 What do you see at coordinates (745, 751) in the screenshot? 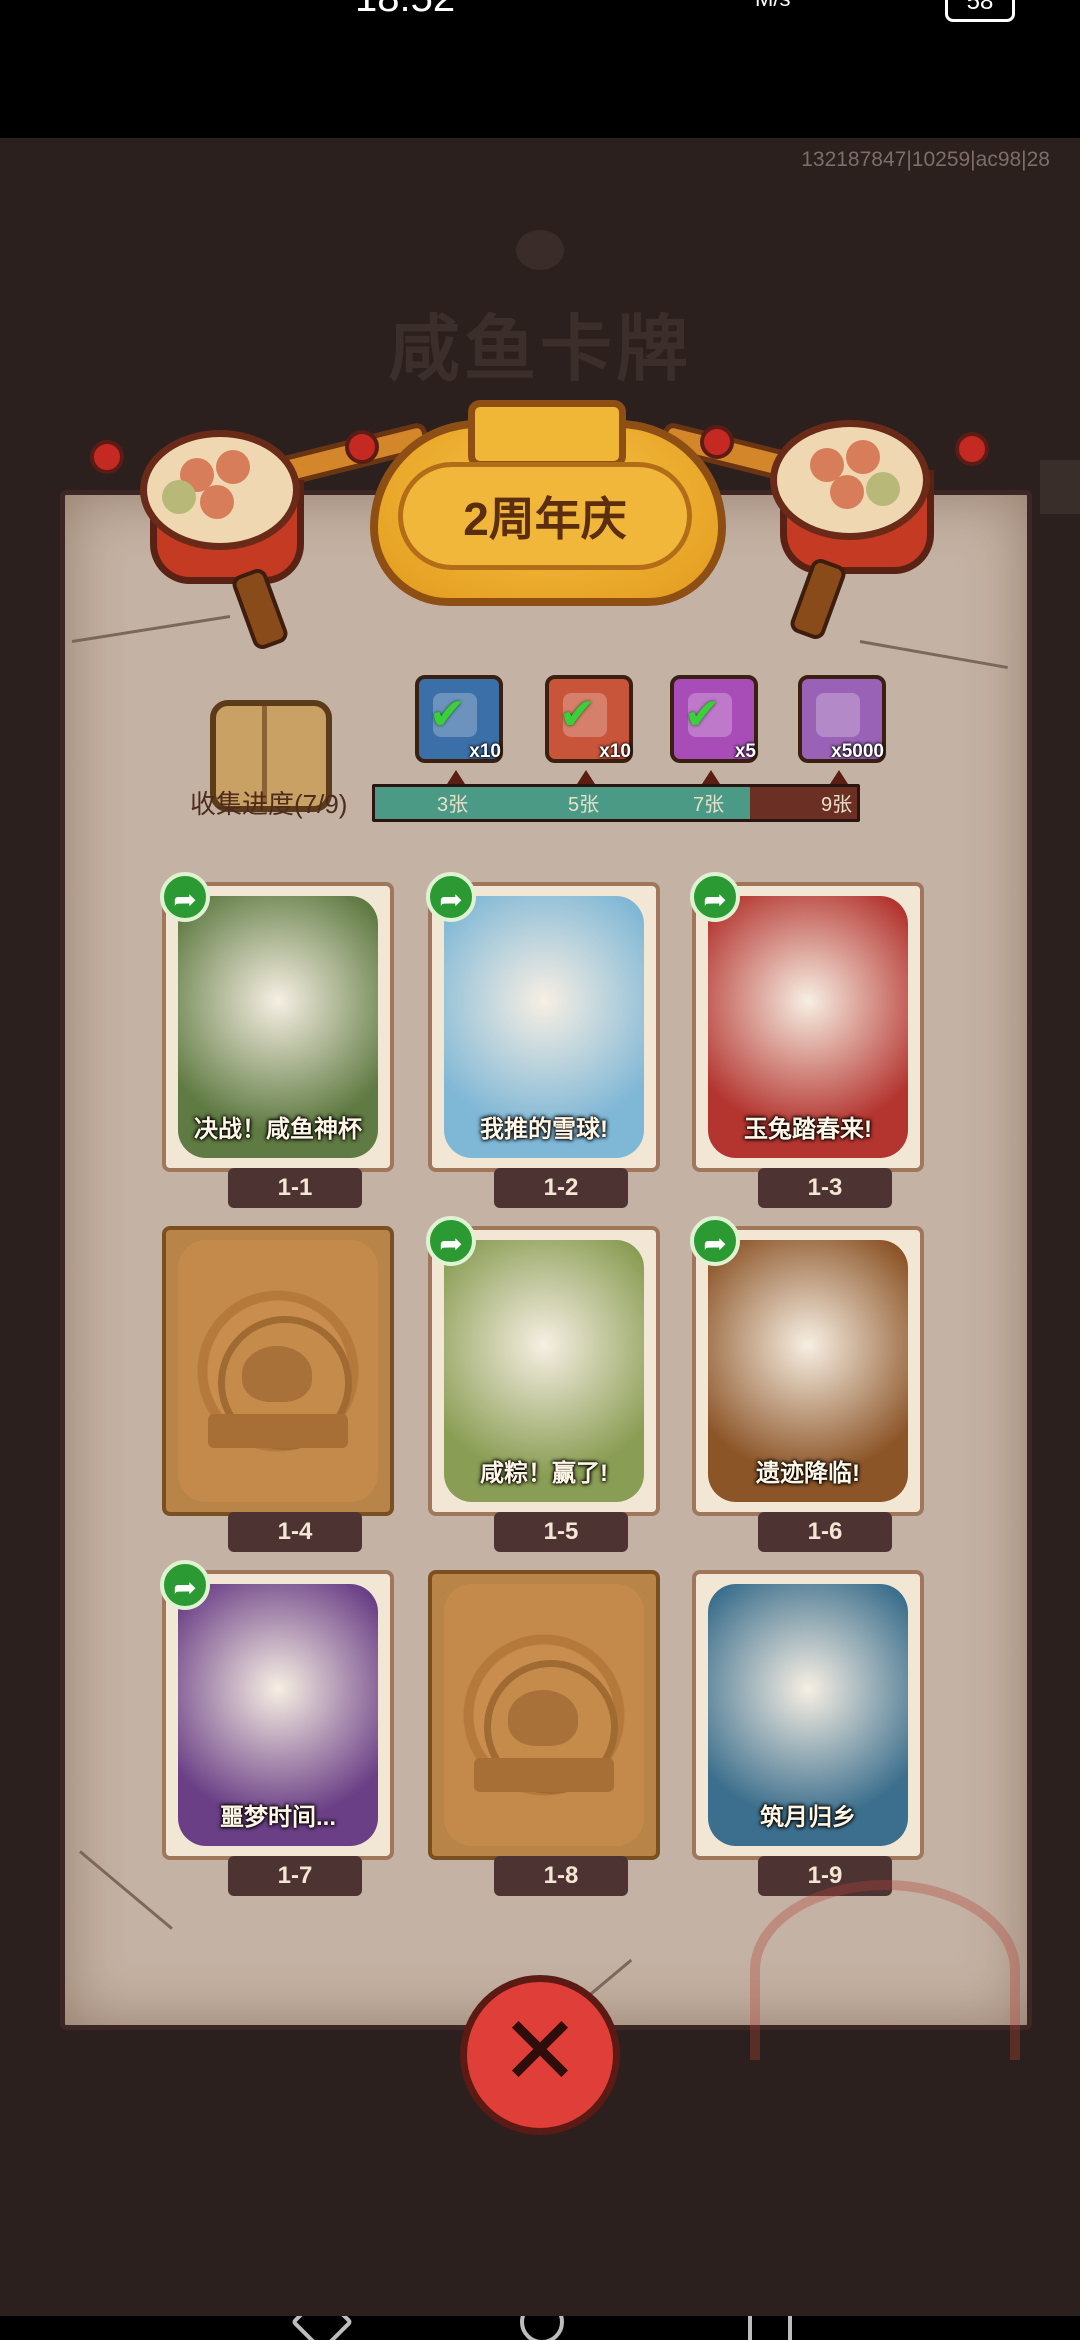
I see `reward-qty: x5` at bounding box center [745, 751].